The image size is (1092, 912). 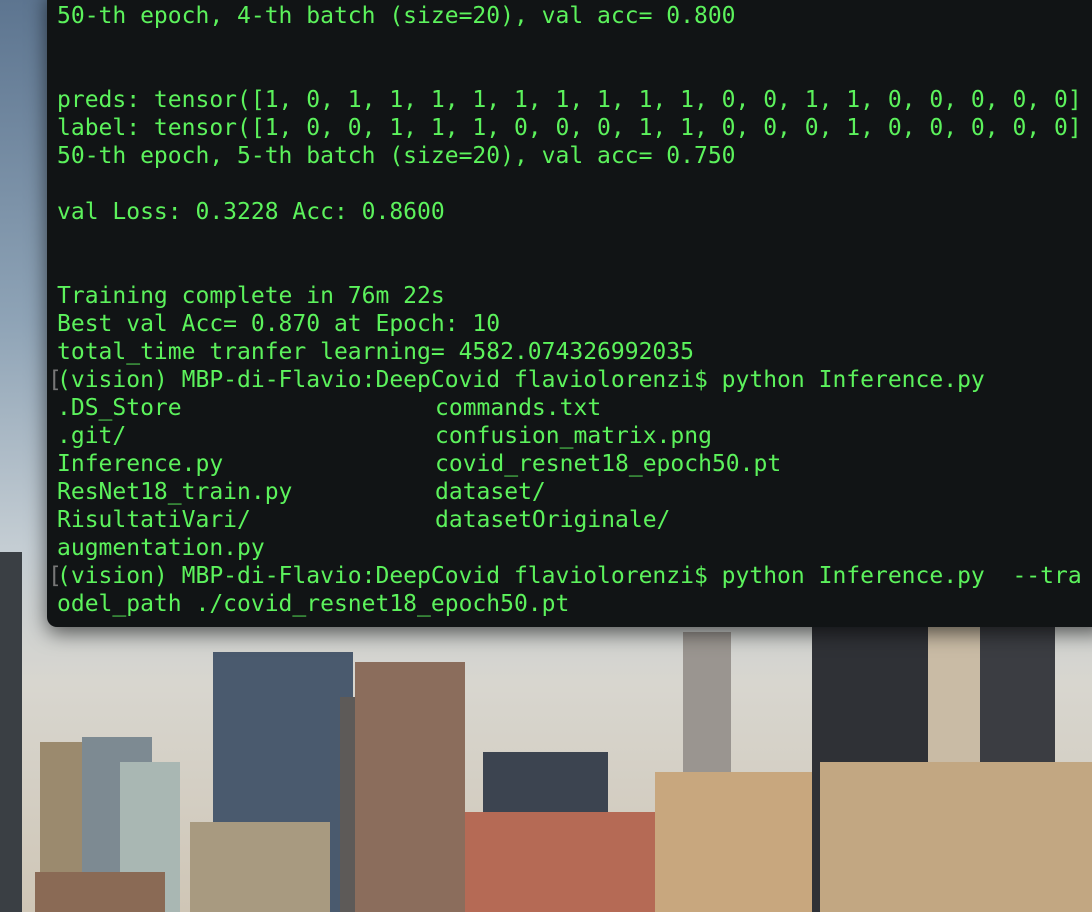 I want to click on output-line: val Loss: 0.3228 Acc: 0.8600, so click(x=251, y=212).